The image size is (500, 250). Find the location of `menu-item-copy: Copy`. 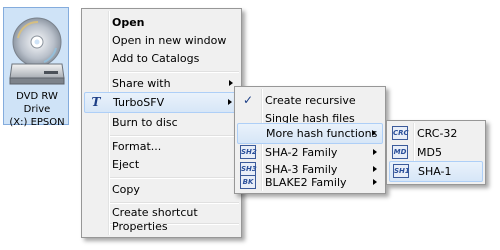

menu-item-copy: Copy is located at coordinates (161, 189).